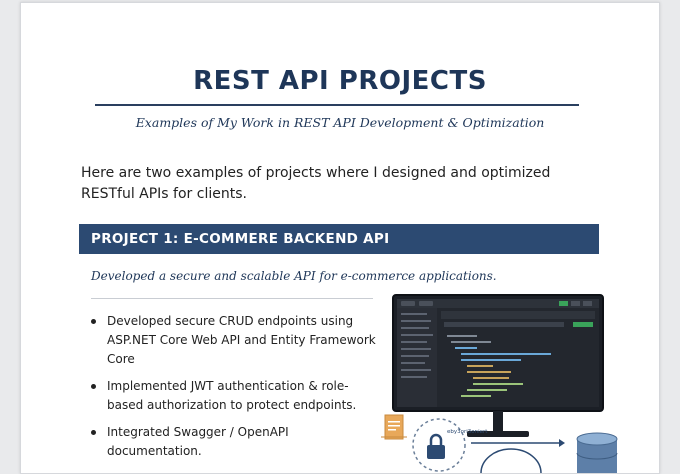 Image resolution: width=680 pixels, height=474 pixels. What do you see at coordinates (436, 446) in the screenshot?
I see `lock-icon` at bounding box center [436, 446].